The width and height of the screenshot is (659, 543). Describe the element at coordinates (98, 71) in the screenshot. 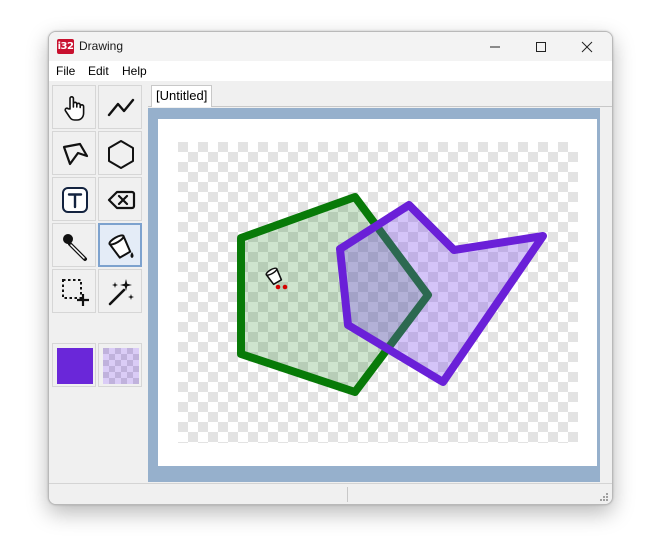

I see `menu-edit: Edit` at that location.